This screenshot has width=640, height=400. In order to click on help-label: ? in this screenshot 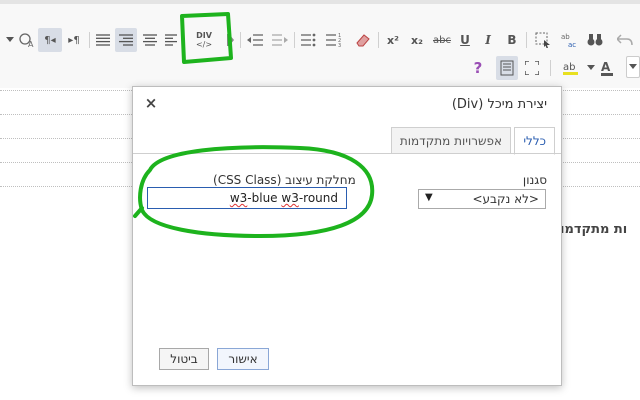, I will do `click(478, 68)`.